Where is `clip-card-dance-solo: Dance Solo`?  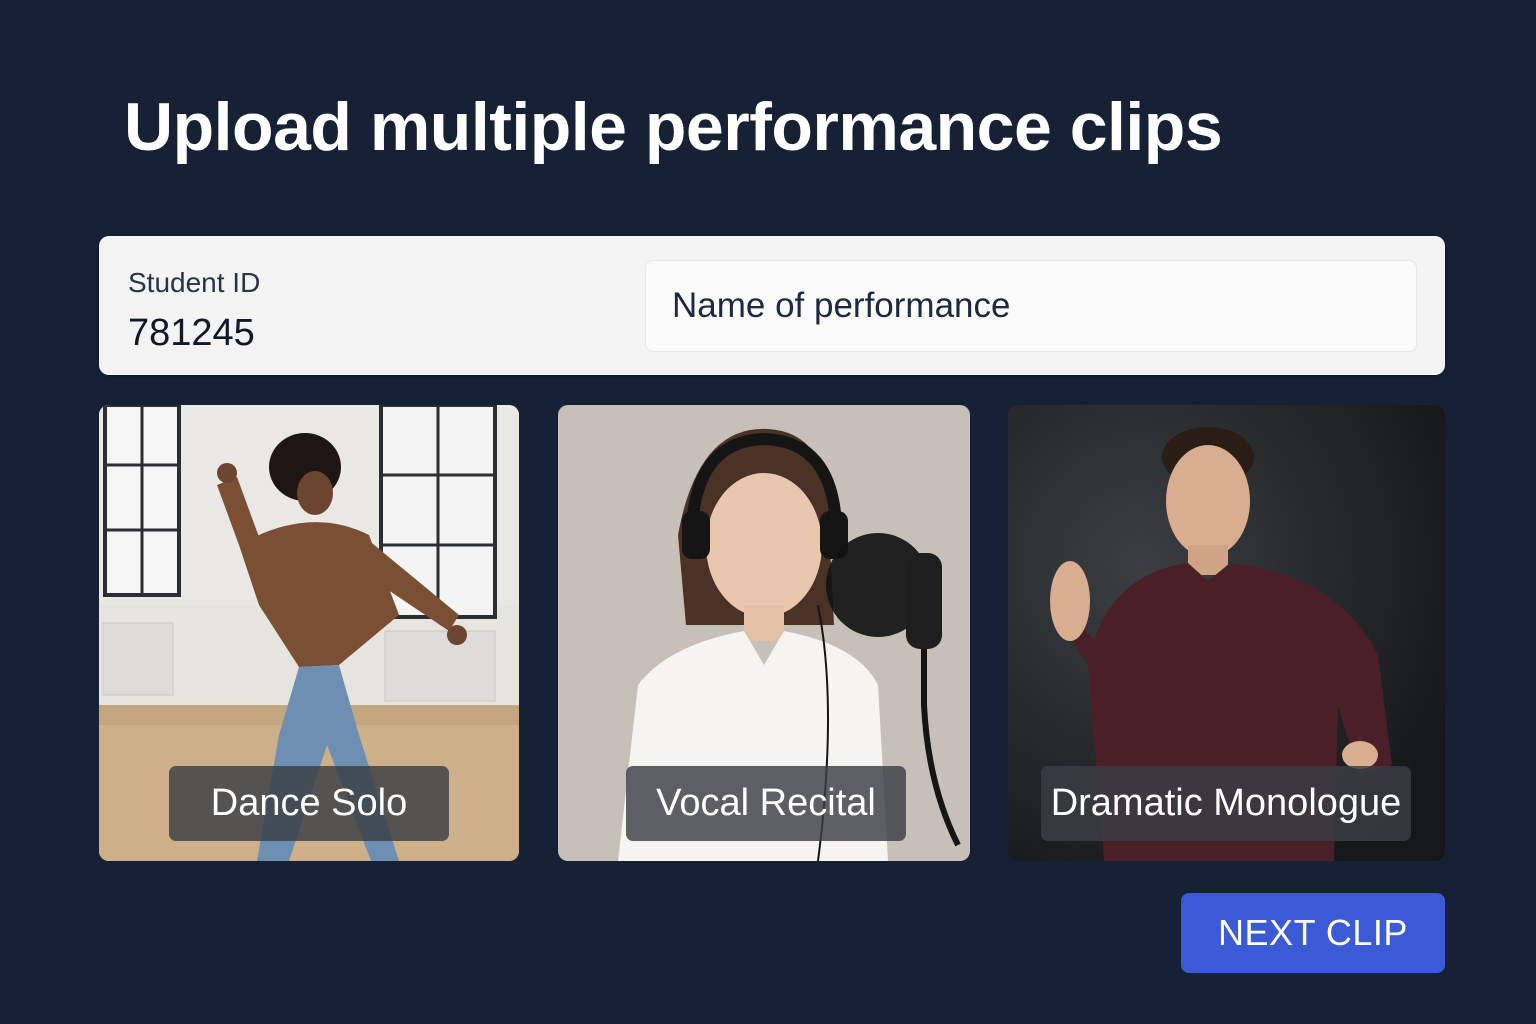 clip-card-dance-solo: Dance Solo is located at coordinates (309, 633).